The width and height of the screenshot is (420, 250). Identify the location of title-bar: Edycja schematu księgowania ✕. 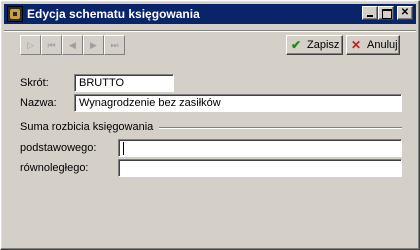
(210, 14).